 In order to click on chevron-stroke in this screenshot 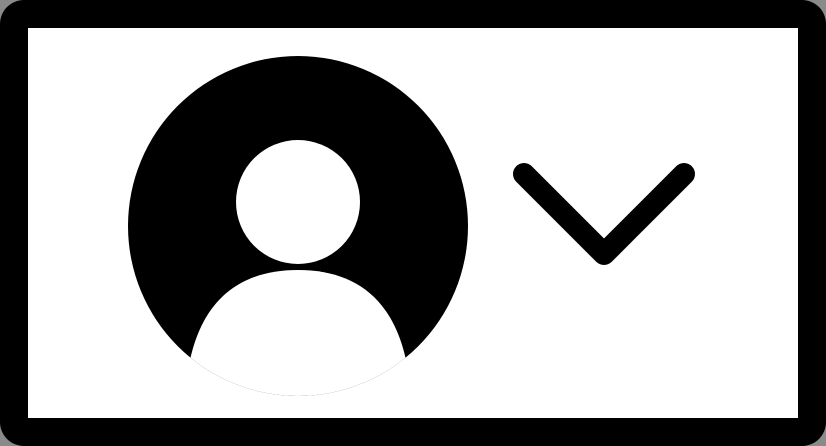, I will do `click(604, 214)`.